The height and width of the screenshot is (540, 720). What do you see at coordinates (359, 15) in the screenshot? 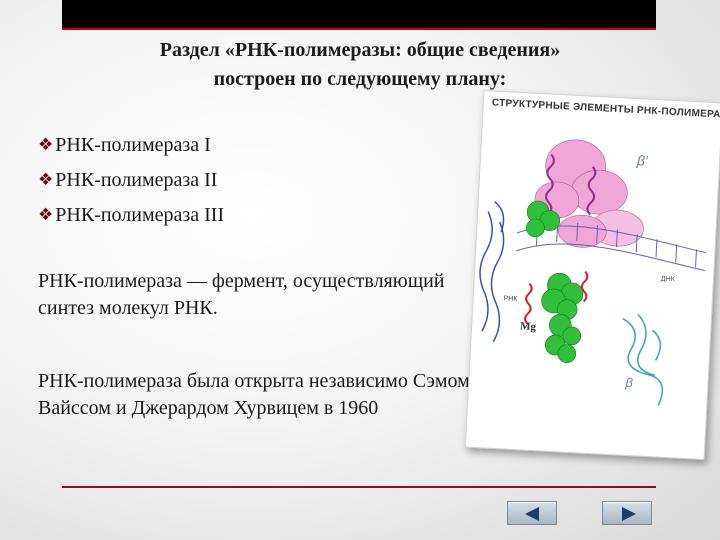
I see `top-bar` at bounding box center [359, 15].